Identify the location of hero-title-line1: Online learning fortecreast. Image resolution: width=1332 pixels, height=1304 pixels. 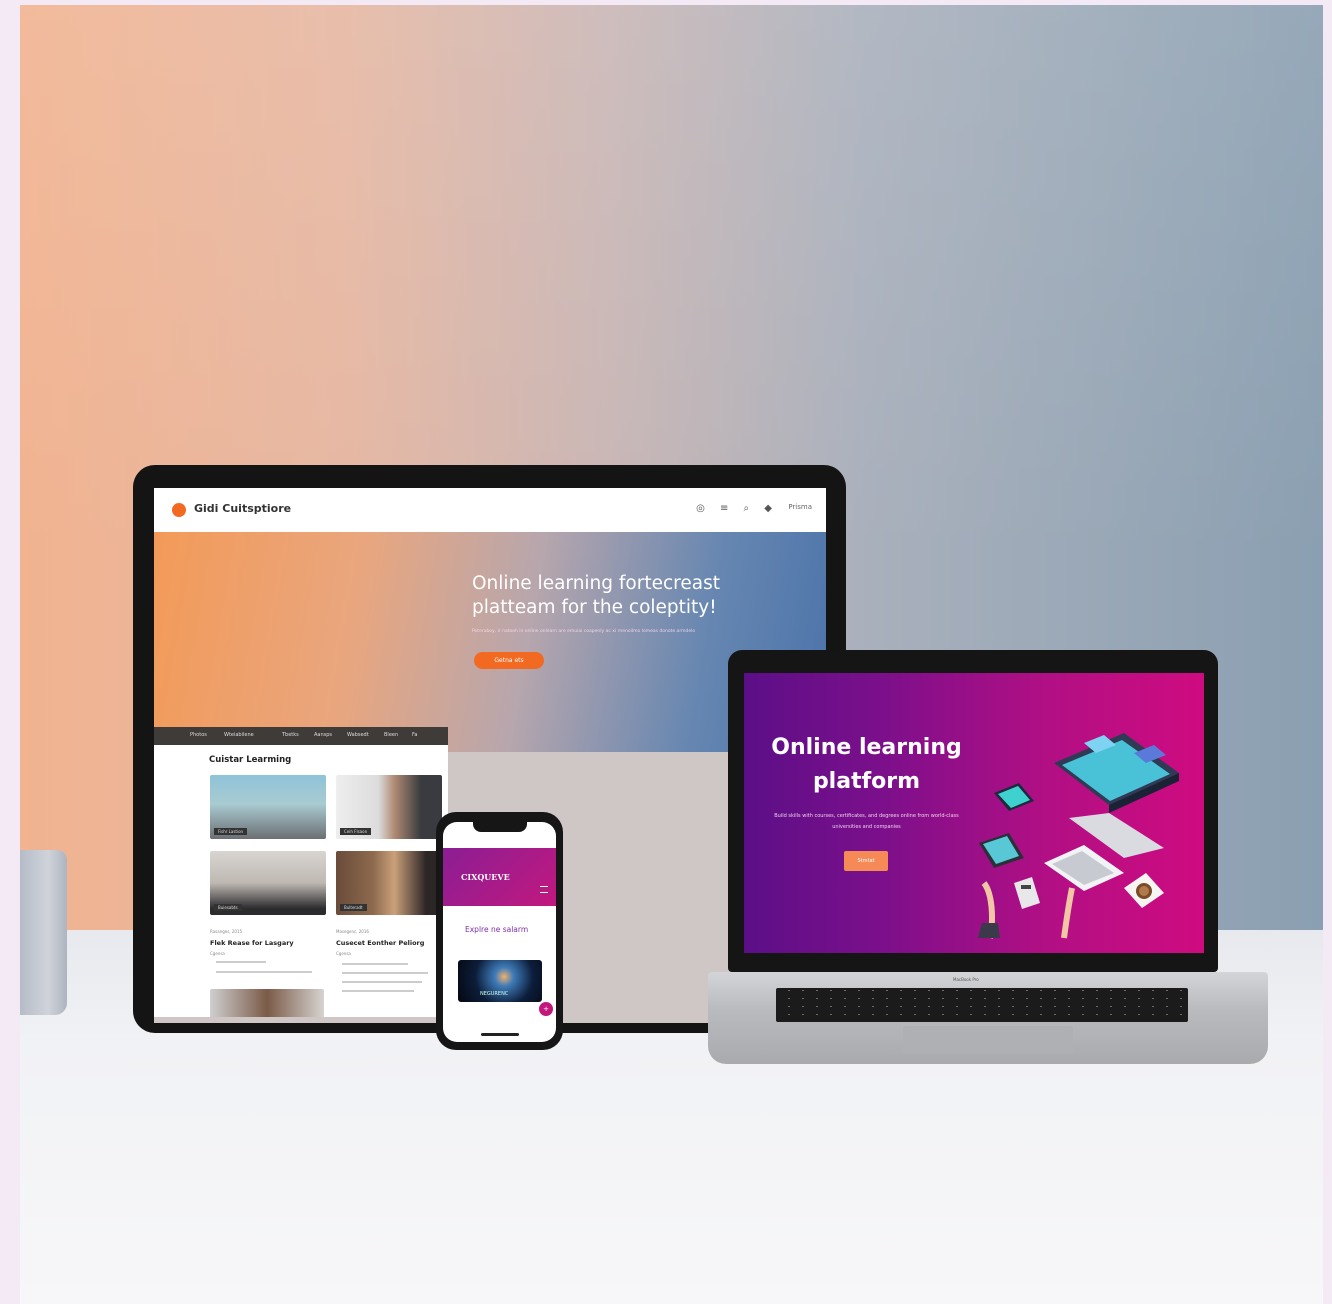
(596, 583).